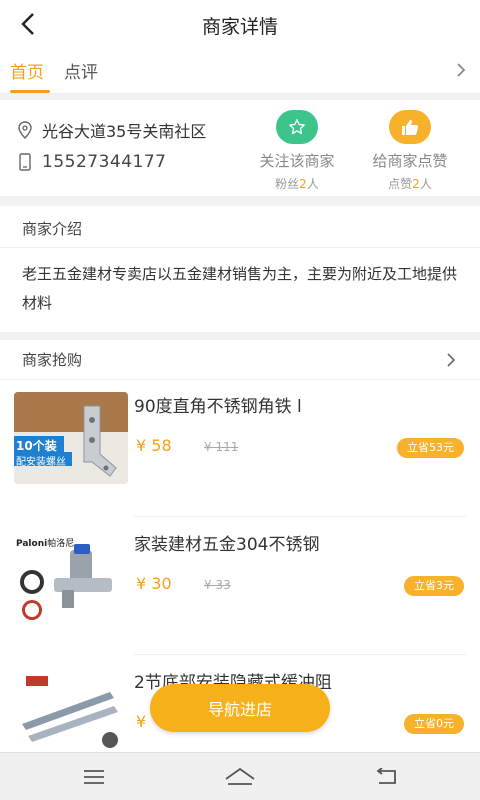 The width and height of the screenshot is (480, 800). Describe the element at coordinates (104, 162) in the screenshot. I see `phone-text: 15527344177` at that location.